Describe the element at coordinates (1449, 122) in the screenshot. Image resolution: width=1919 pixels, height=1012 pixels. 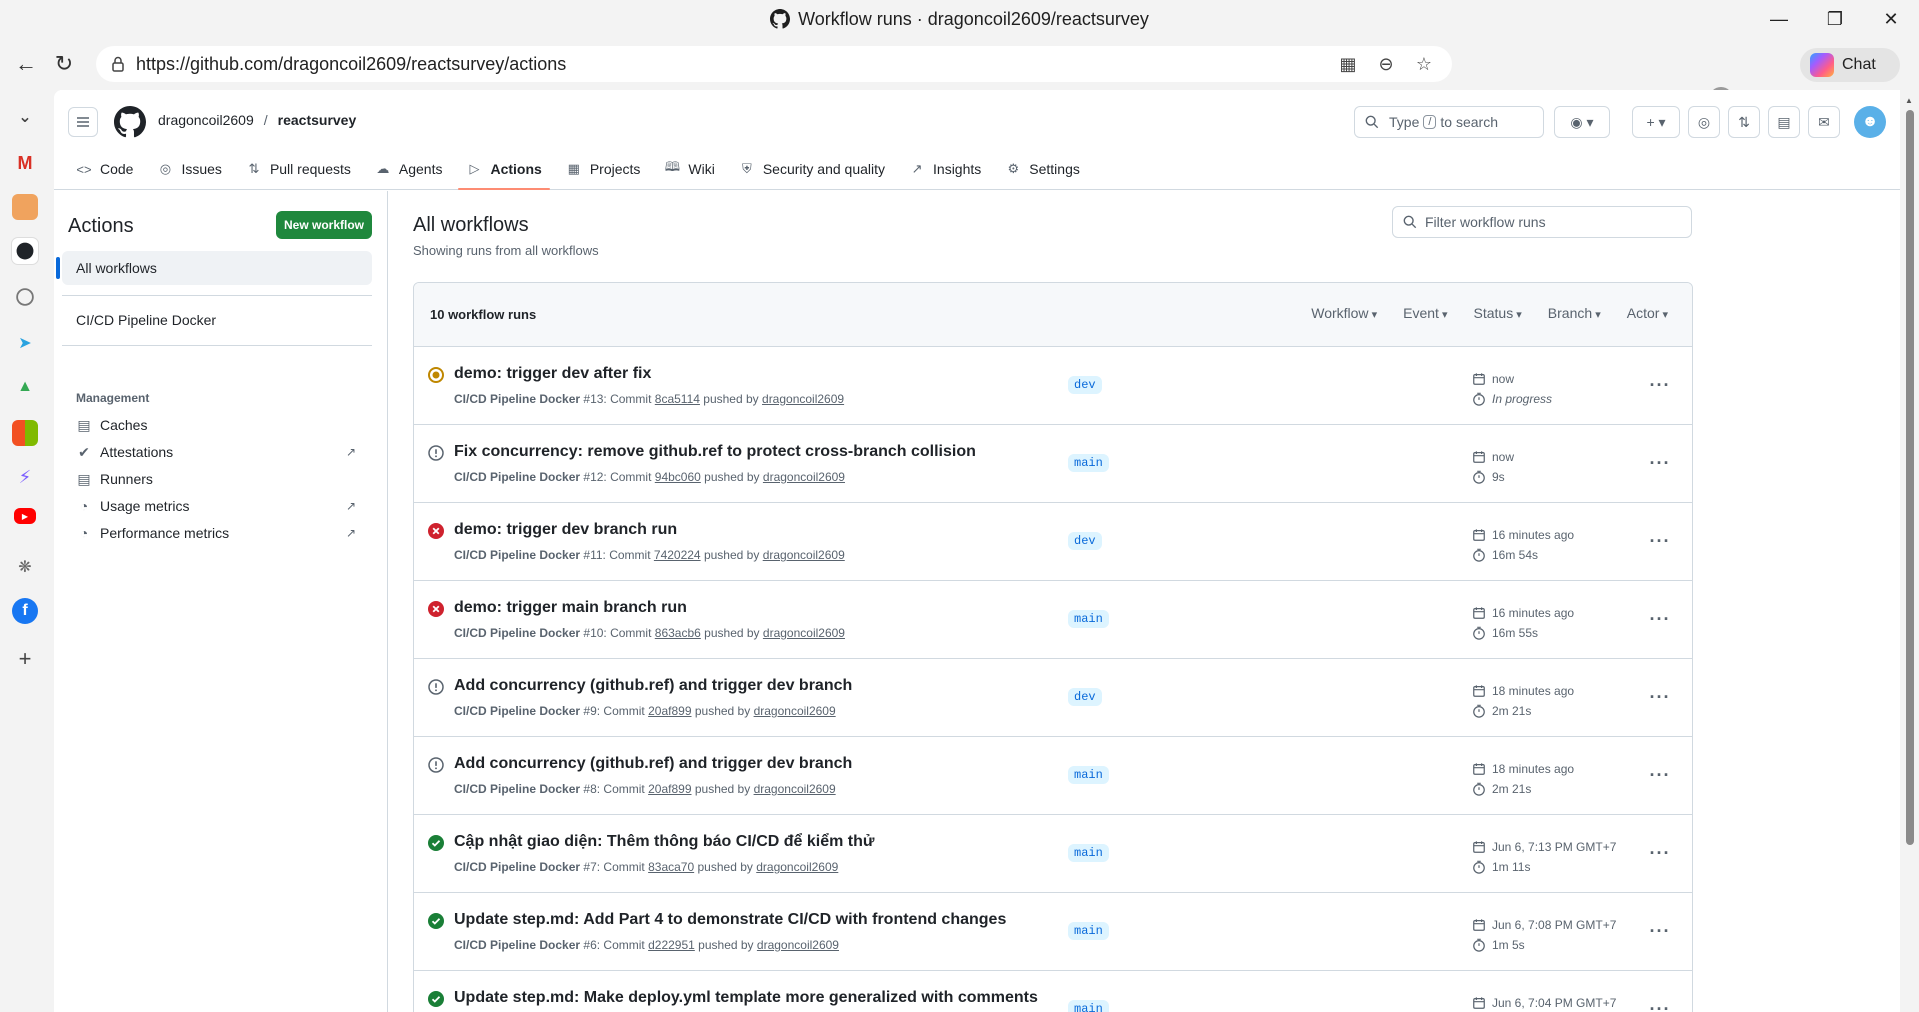
I see `search-input: Type / to search` at that location.